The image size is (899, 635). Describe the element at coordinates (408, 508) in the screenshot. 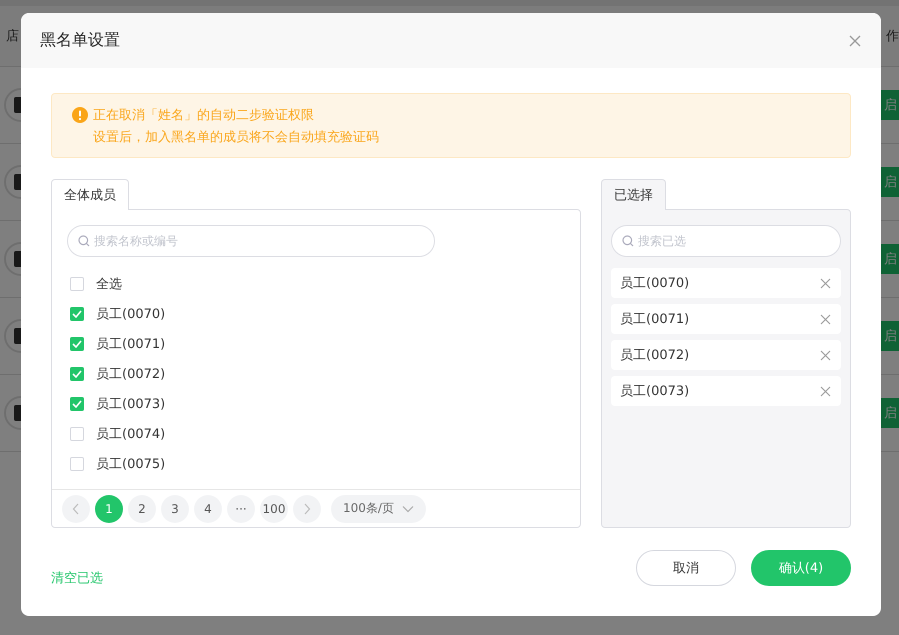

I see `chevron-down-icon` at that location.